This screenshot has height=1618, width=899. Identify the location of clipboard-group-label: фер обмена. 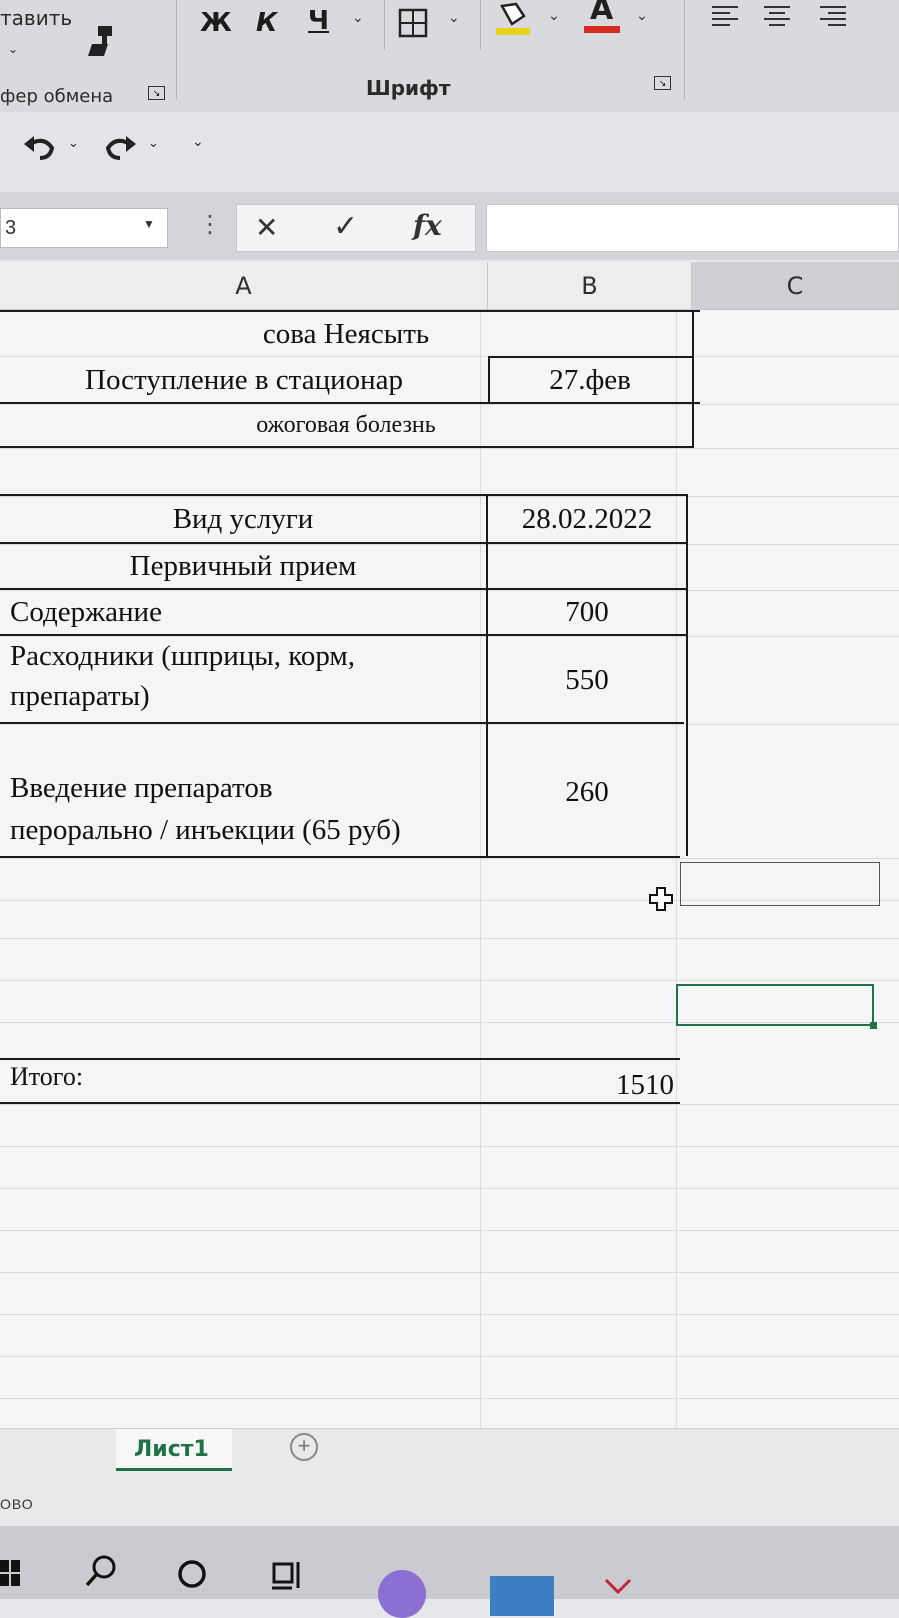
(57, 96).